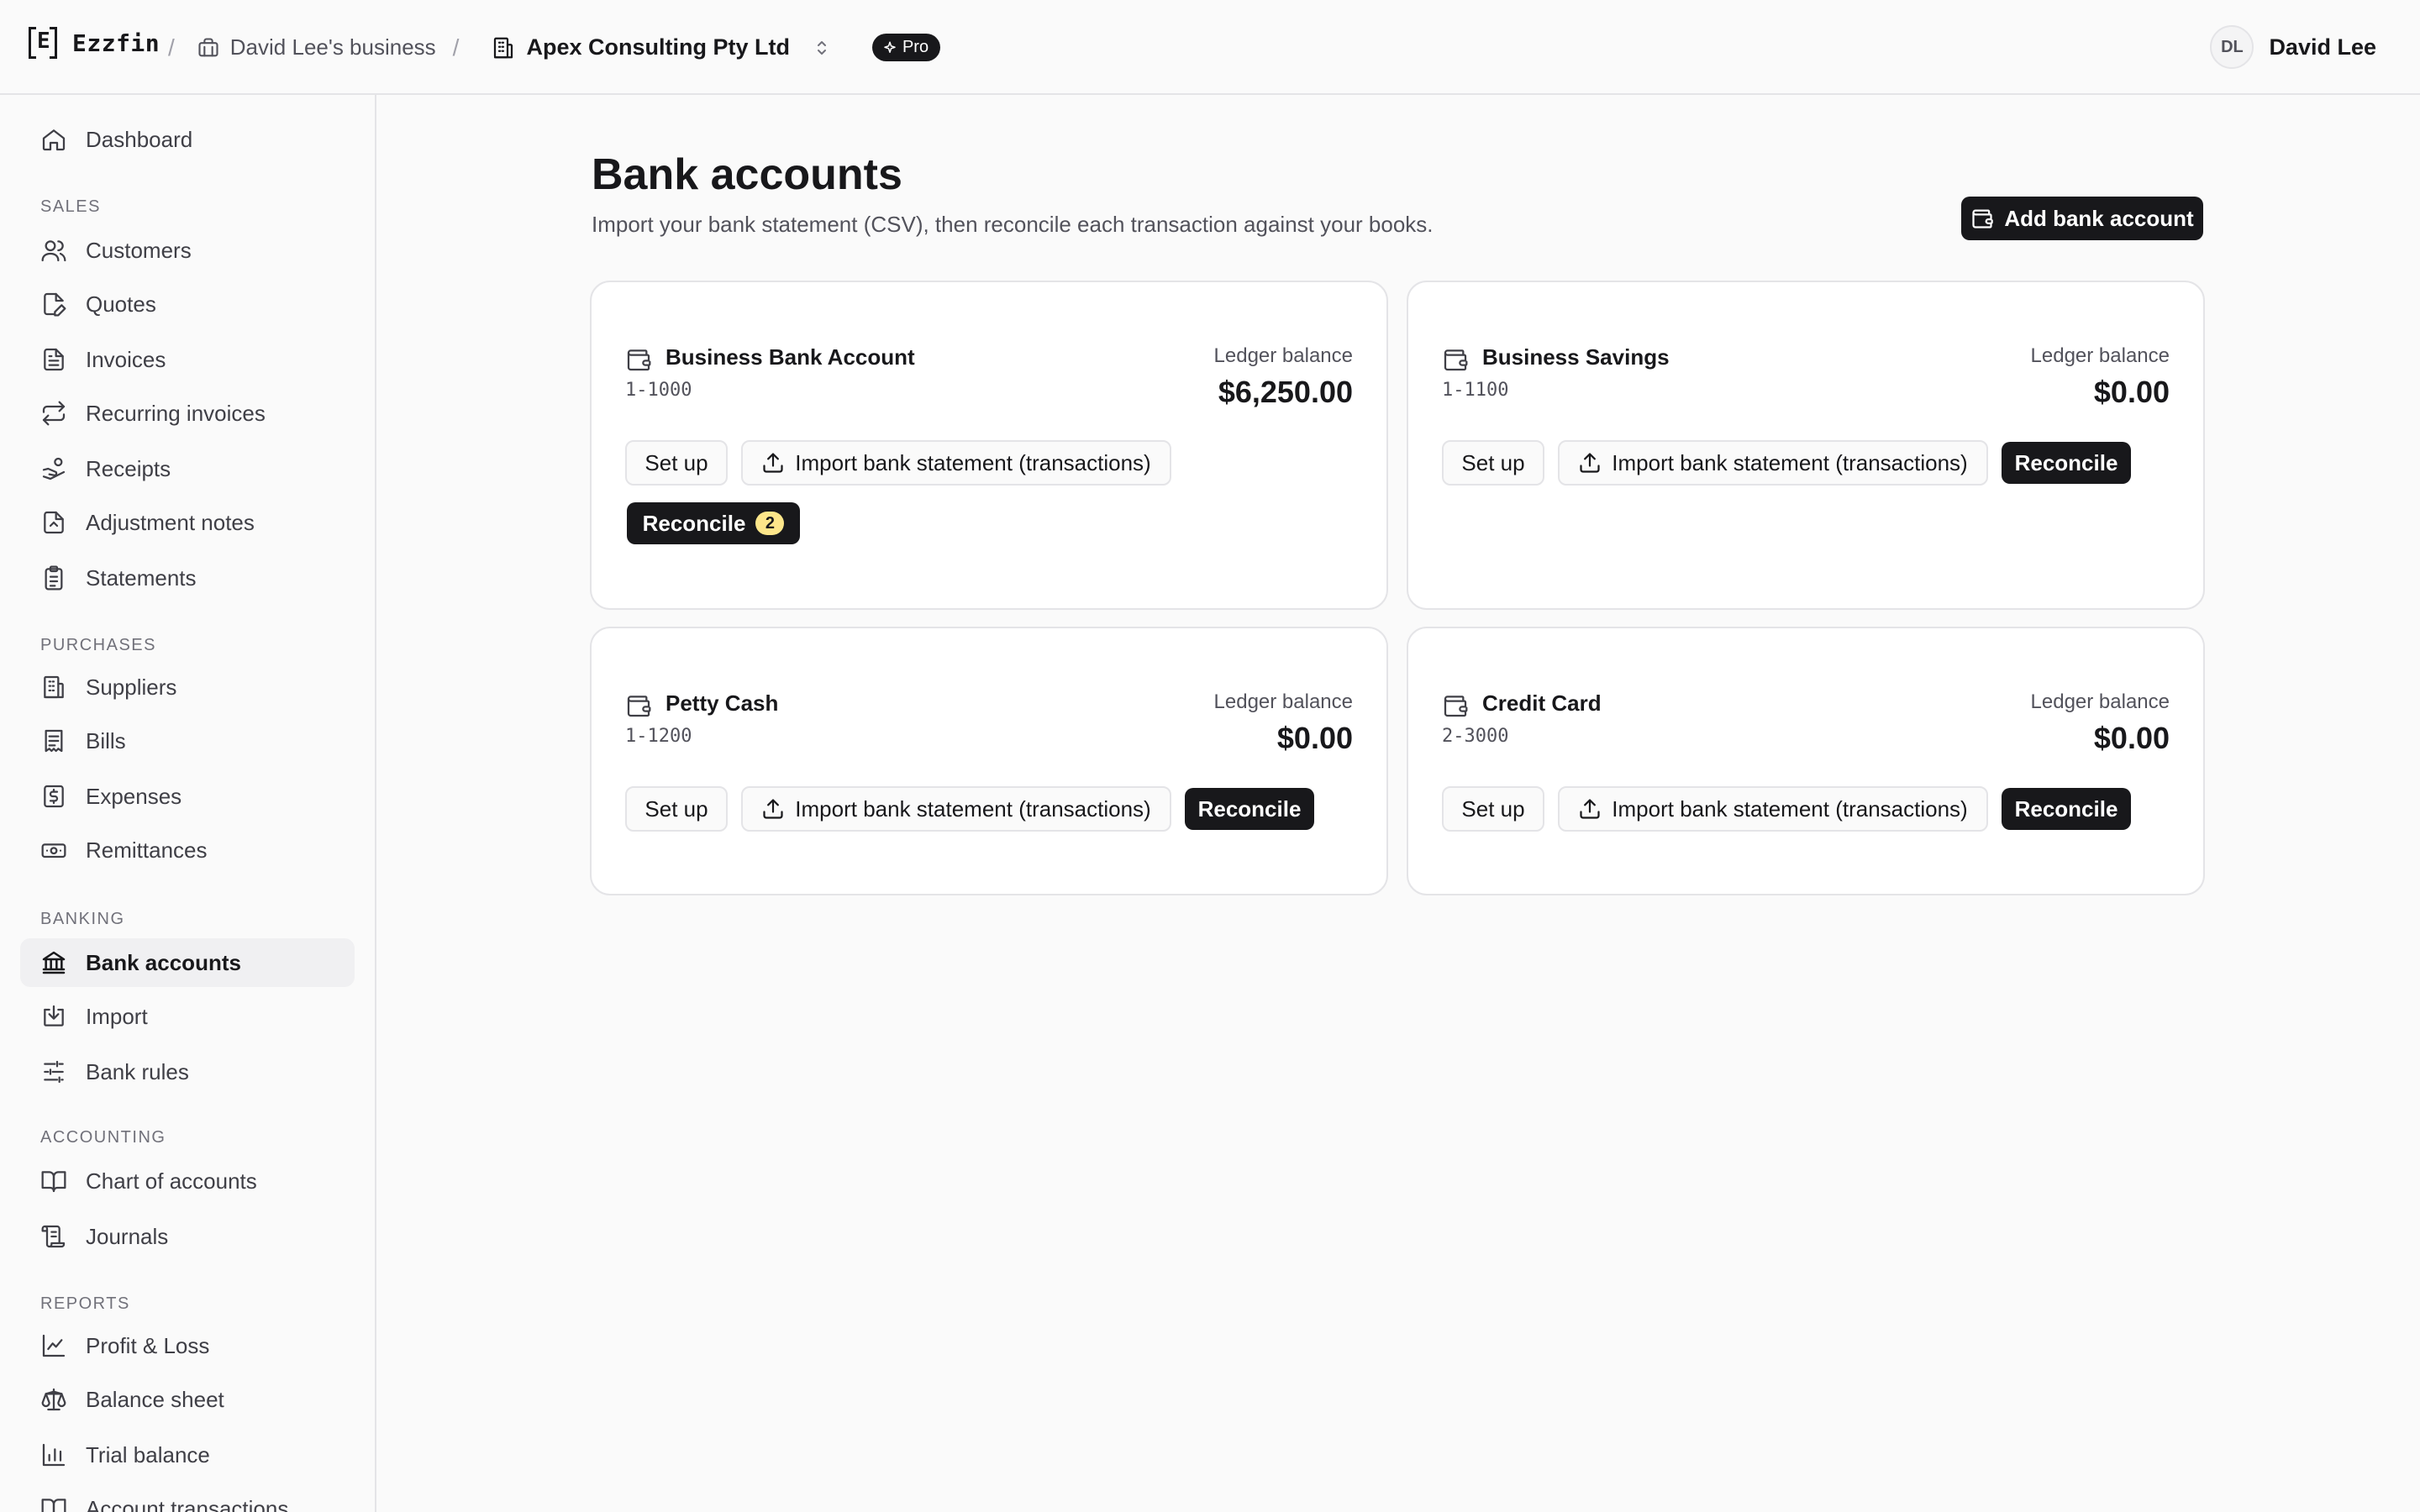 The image size is (2420, 1512). What do you see at coordinates (121, 304) in the screenshot?
I see `sidebar-item-label: Quotes` at bounding box center [121, 304].